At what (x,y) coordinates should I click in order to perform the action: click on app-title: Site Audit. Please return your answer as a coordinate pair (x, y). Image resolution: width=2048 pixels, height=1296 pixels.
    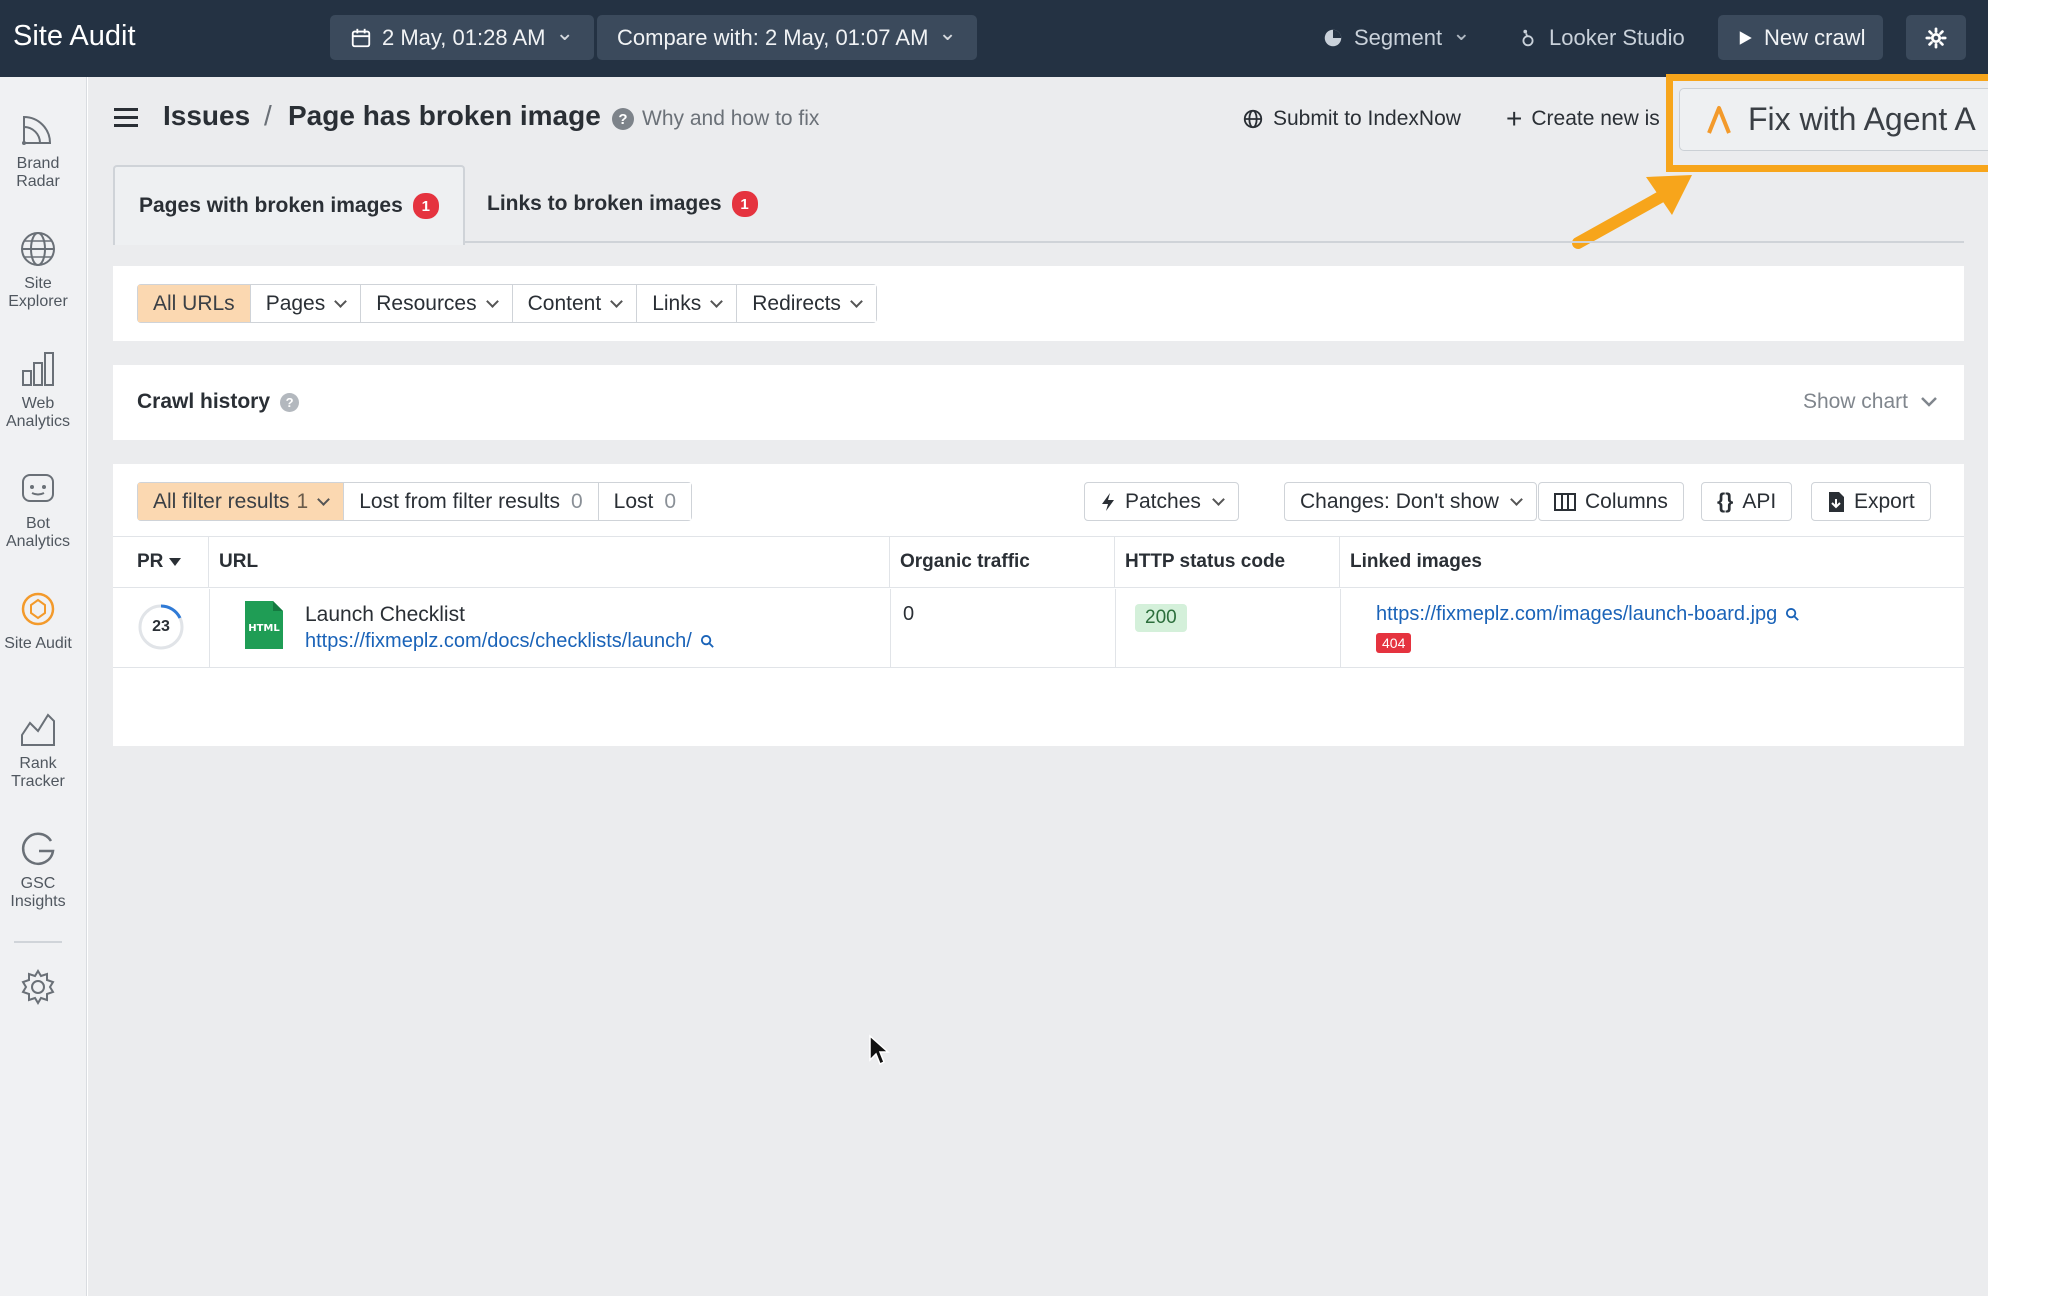
    Looking at the image, I should click on (74, 36).